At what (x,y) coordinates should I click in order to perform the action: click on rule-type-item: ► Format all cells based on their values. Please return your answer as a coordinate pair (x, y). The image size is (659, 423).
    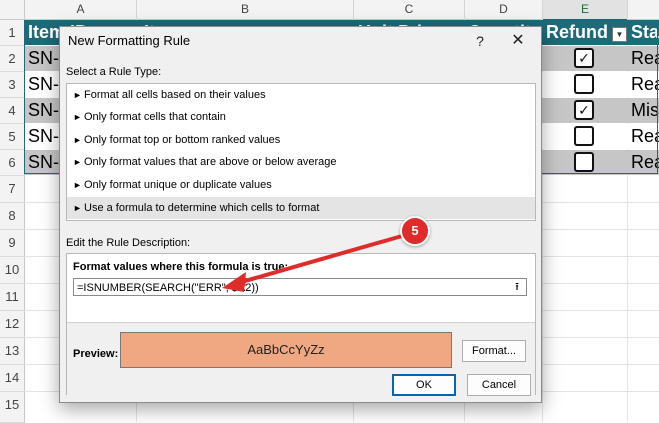
    Looking at the image, I should click on (301, 95).